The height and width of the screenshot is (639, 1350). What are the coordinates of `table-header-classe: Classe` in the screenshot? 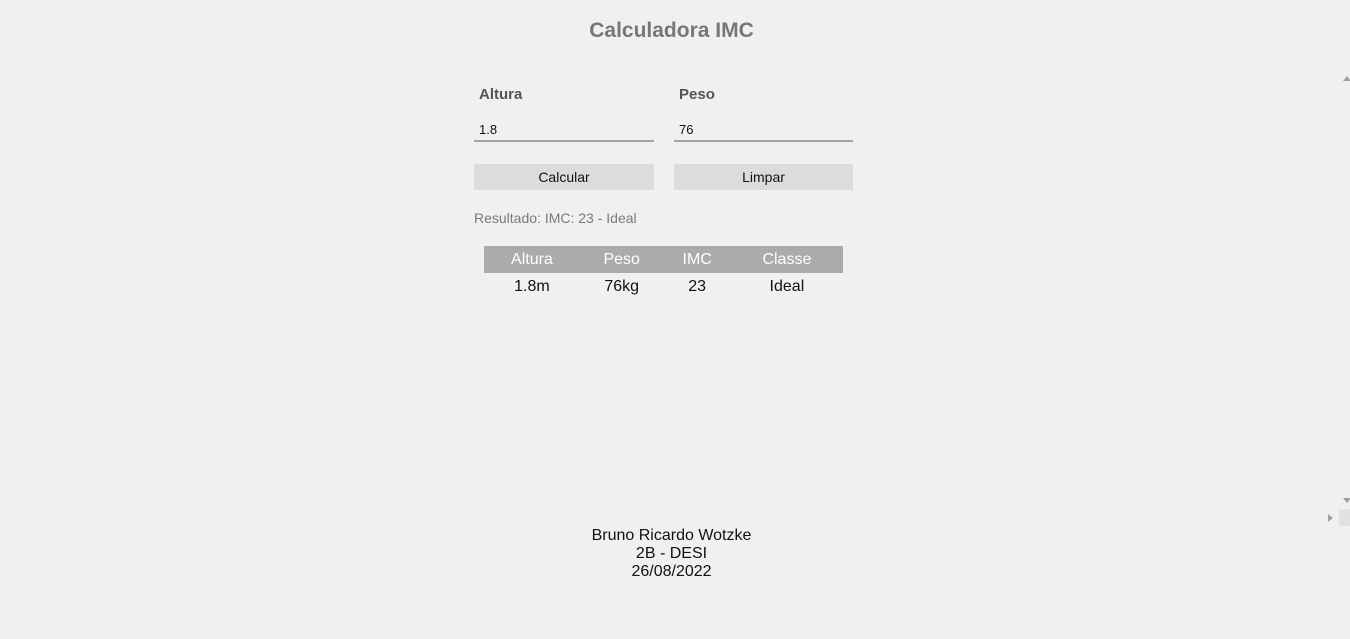 It's located at (786, 259).